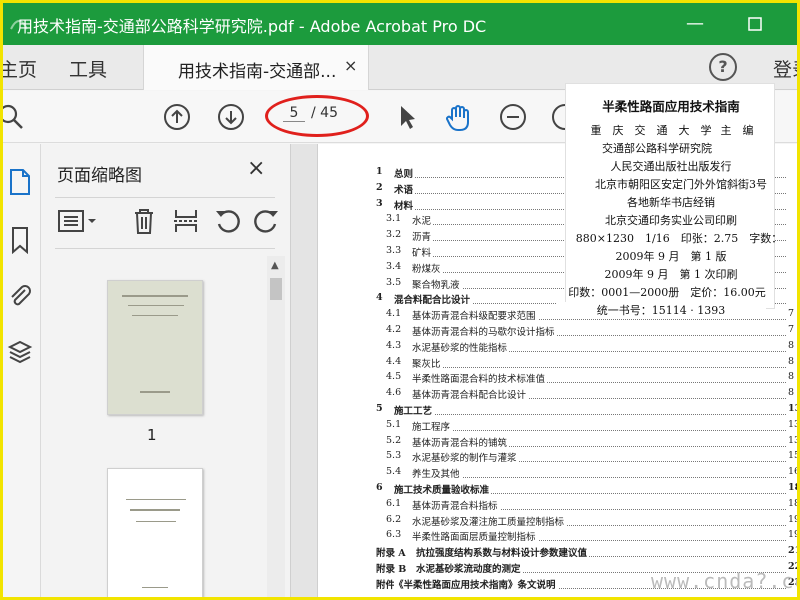 This screenshot has height=600, width=800. Describe the element at coordinates (276, 426) in the screenshot. I see `thumbnails-scrollbar: ▲` at that location.